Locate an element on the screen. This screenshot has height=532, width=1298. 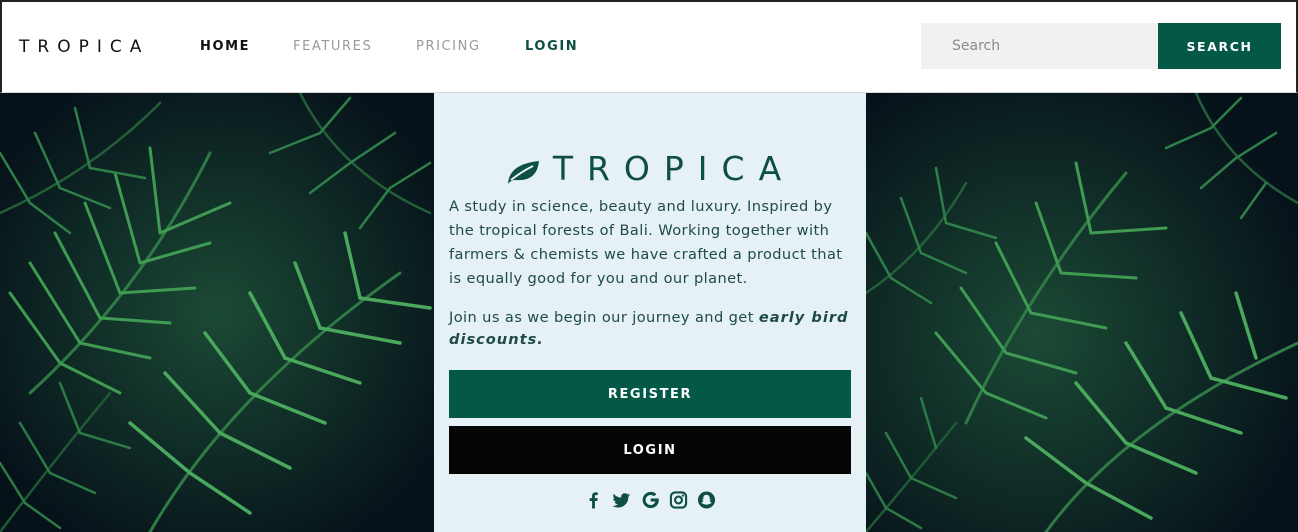
instagram-icon is located at coordinates (678, 500).